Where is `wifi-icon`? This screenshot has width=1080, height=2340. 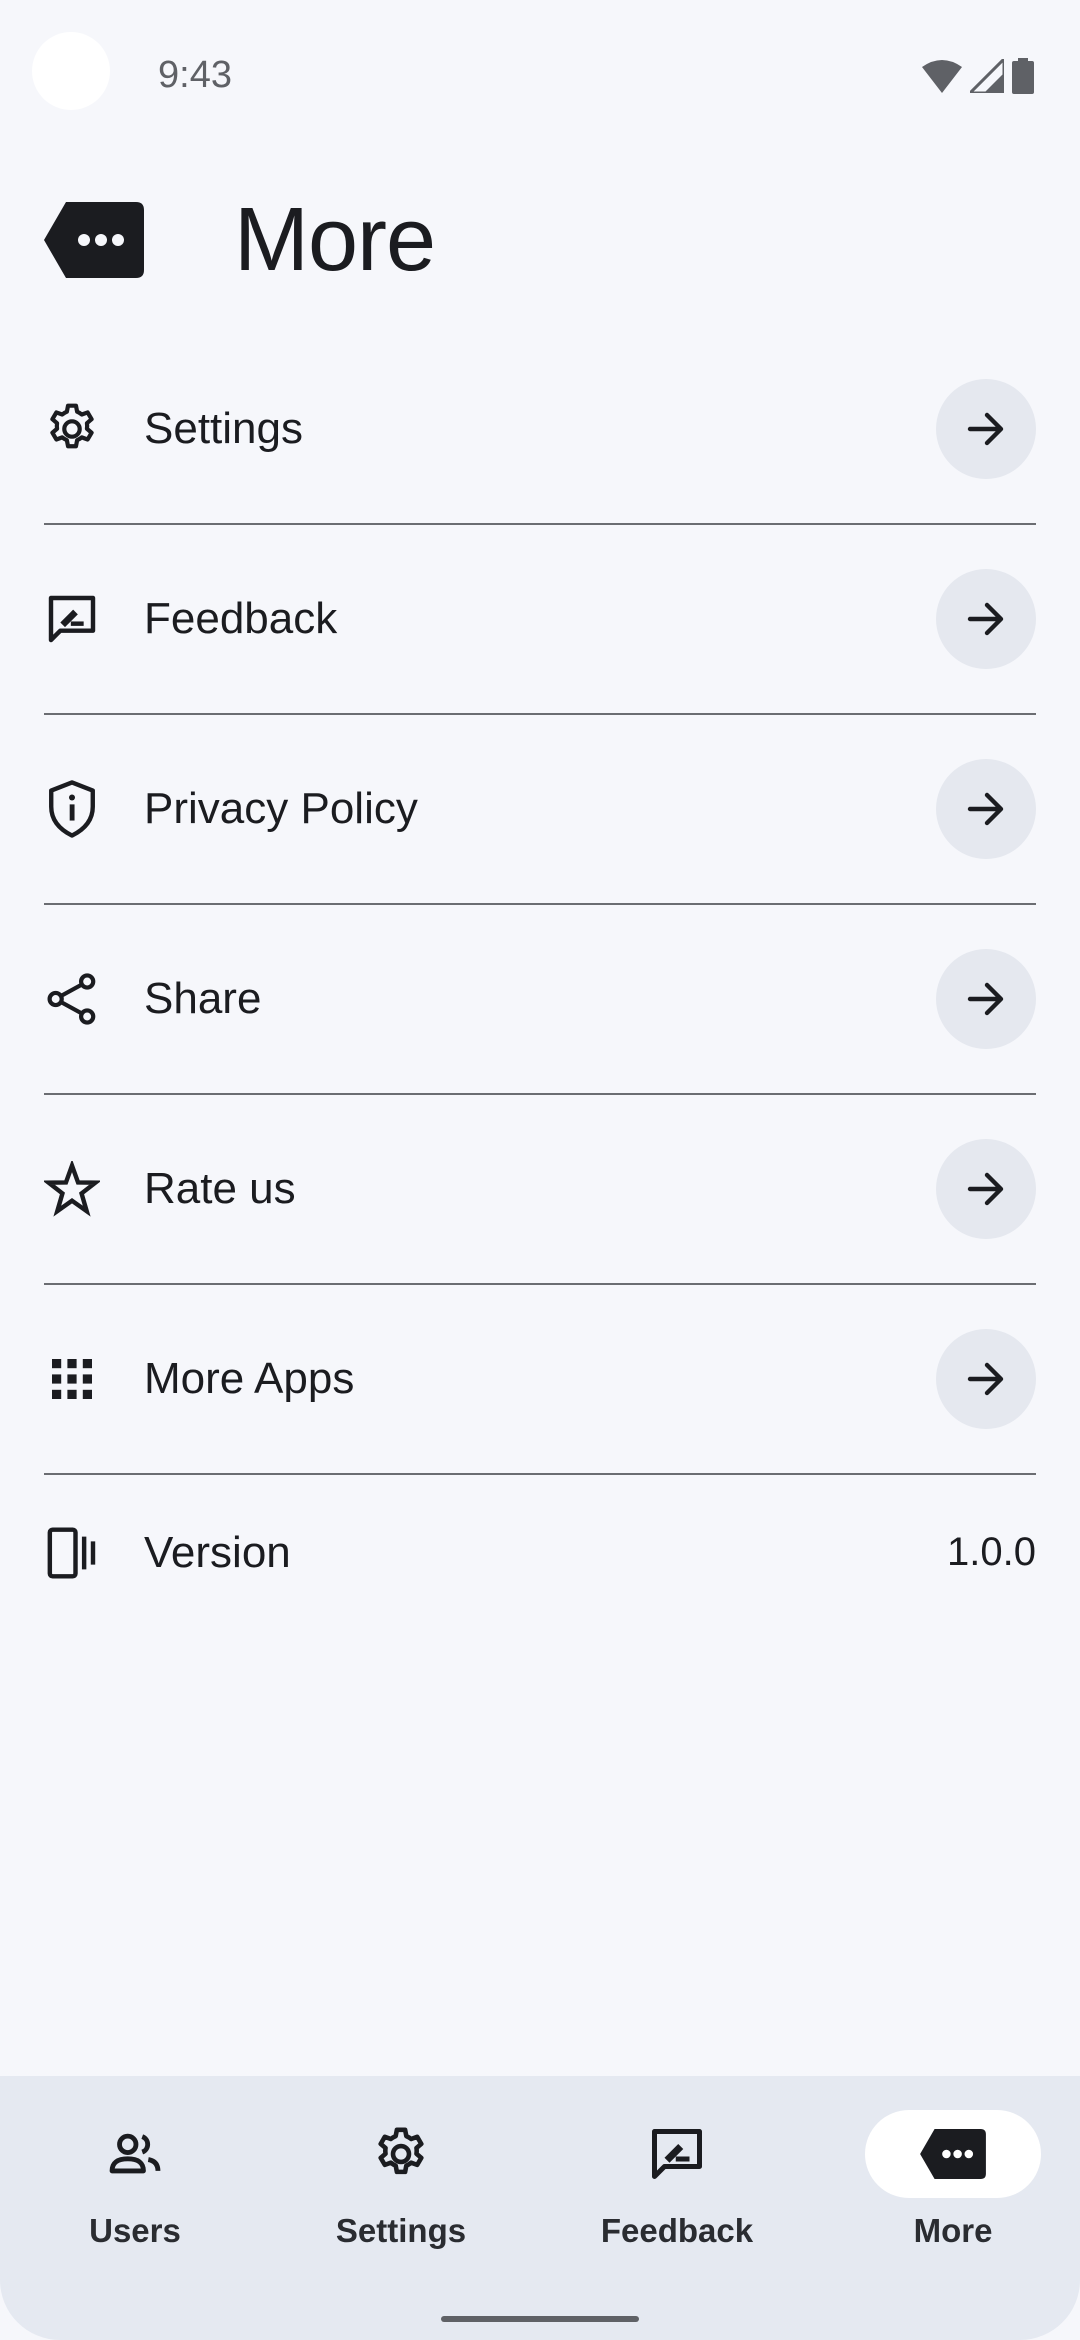 wifi-icon is located at coordinates (942, 76).